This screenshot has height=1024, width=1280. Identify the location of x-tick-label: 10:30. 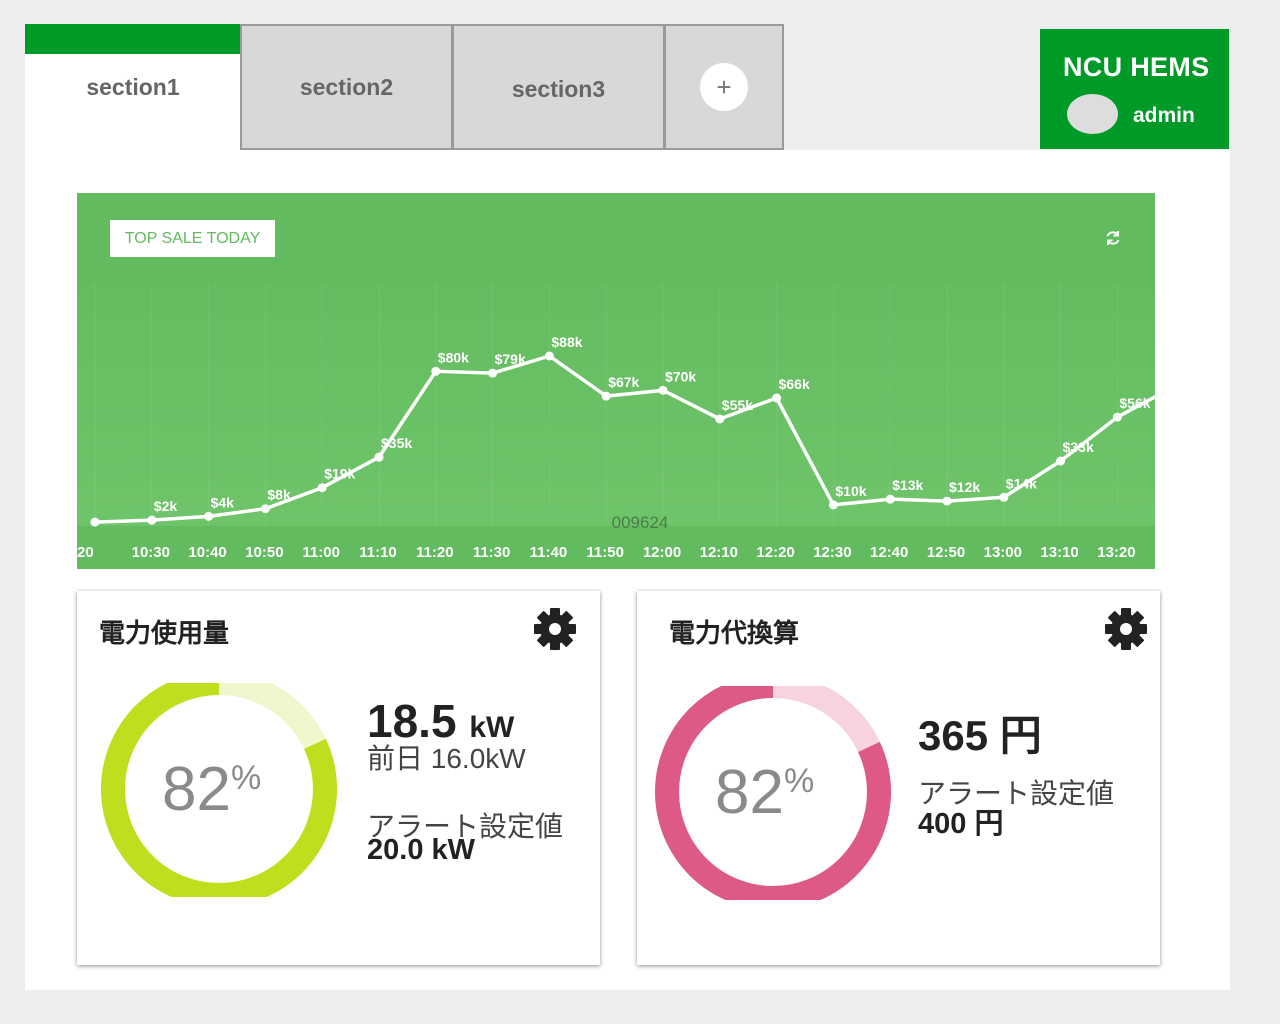
(151, 552).